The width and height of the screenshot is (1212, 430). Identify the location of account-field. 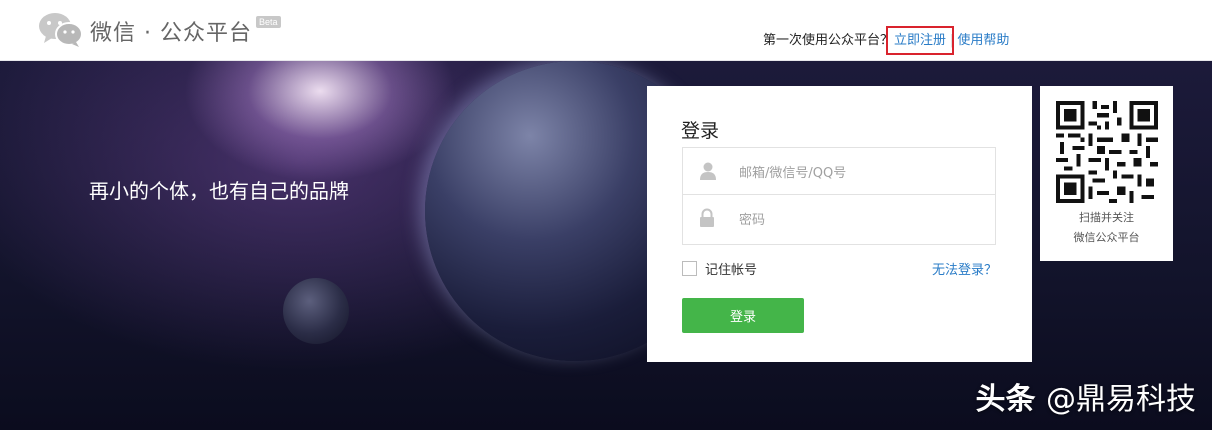
(839, 171).